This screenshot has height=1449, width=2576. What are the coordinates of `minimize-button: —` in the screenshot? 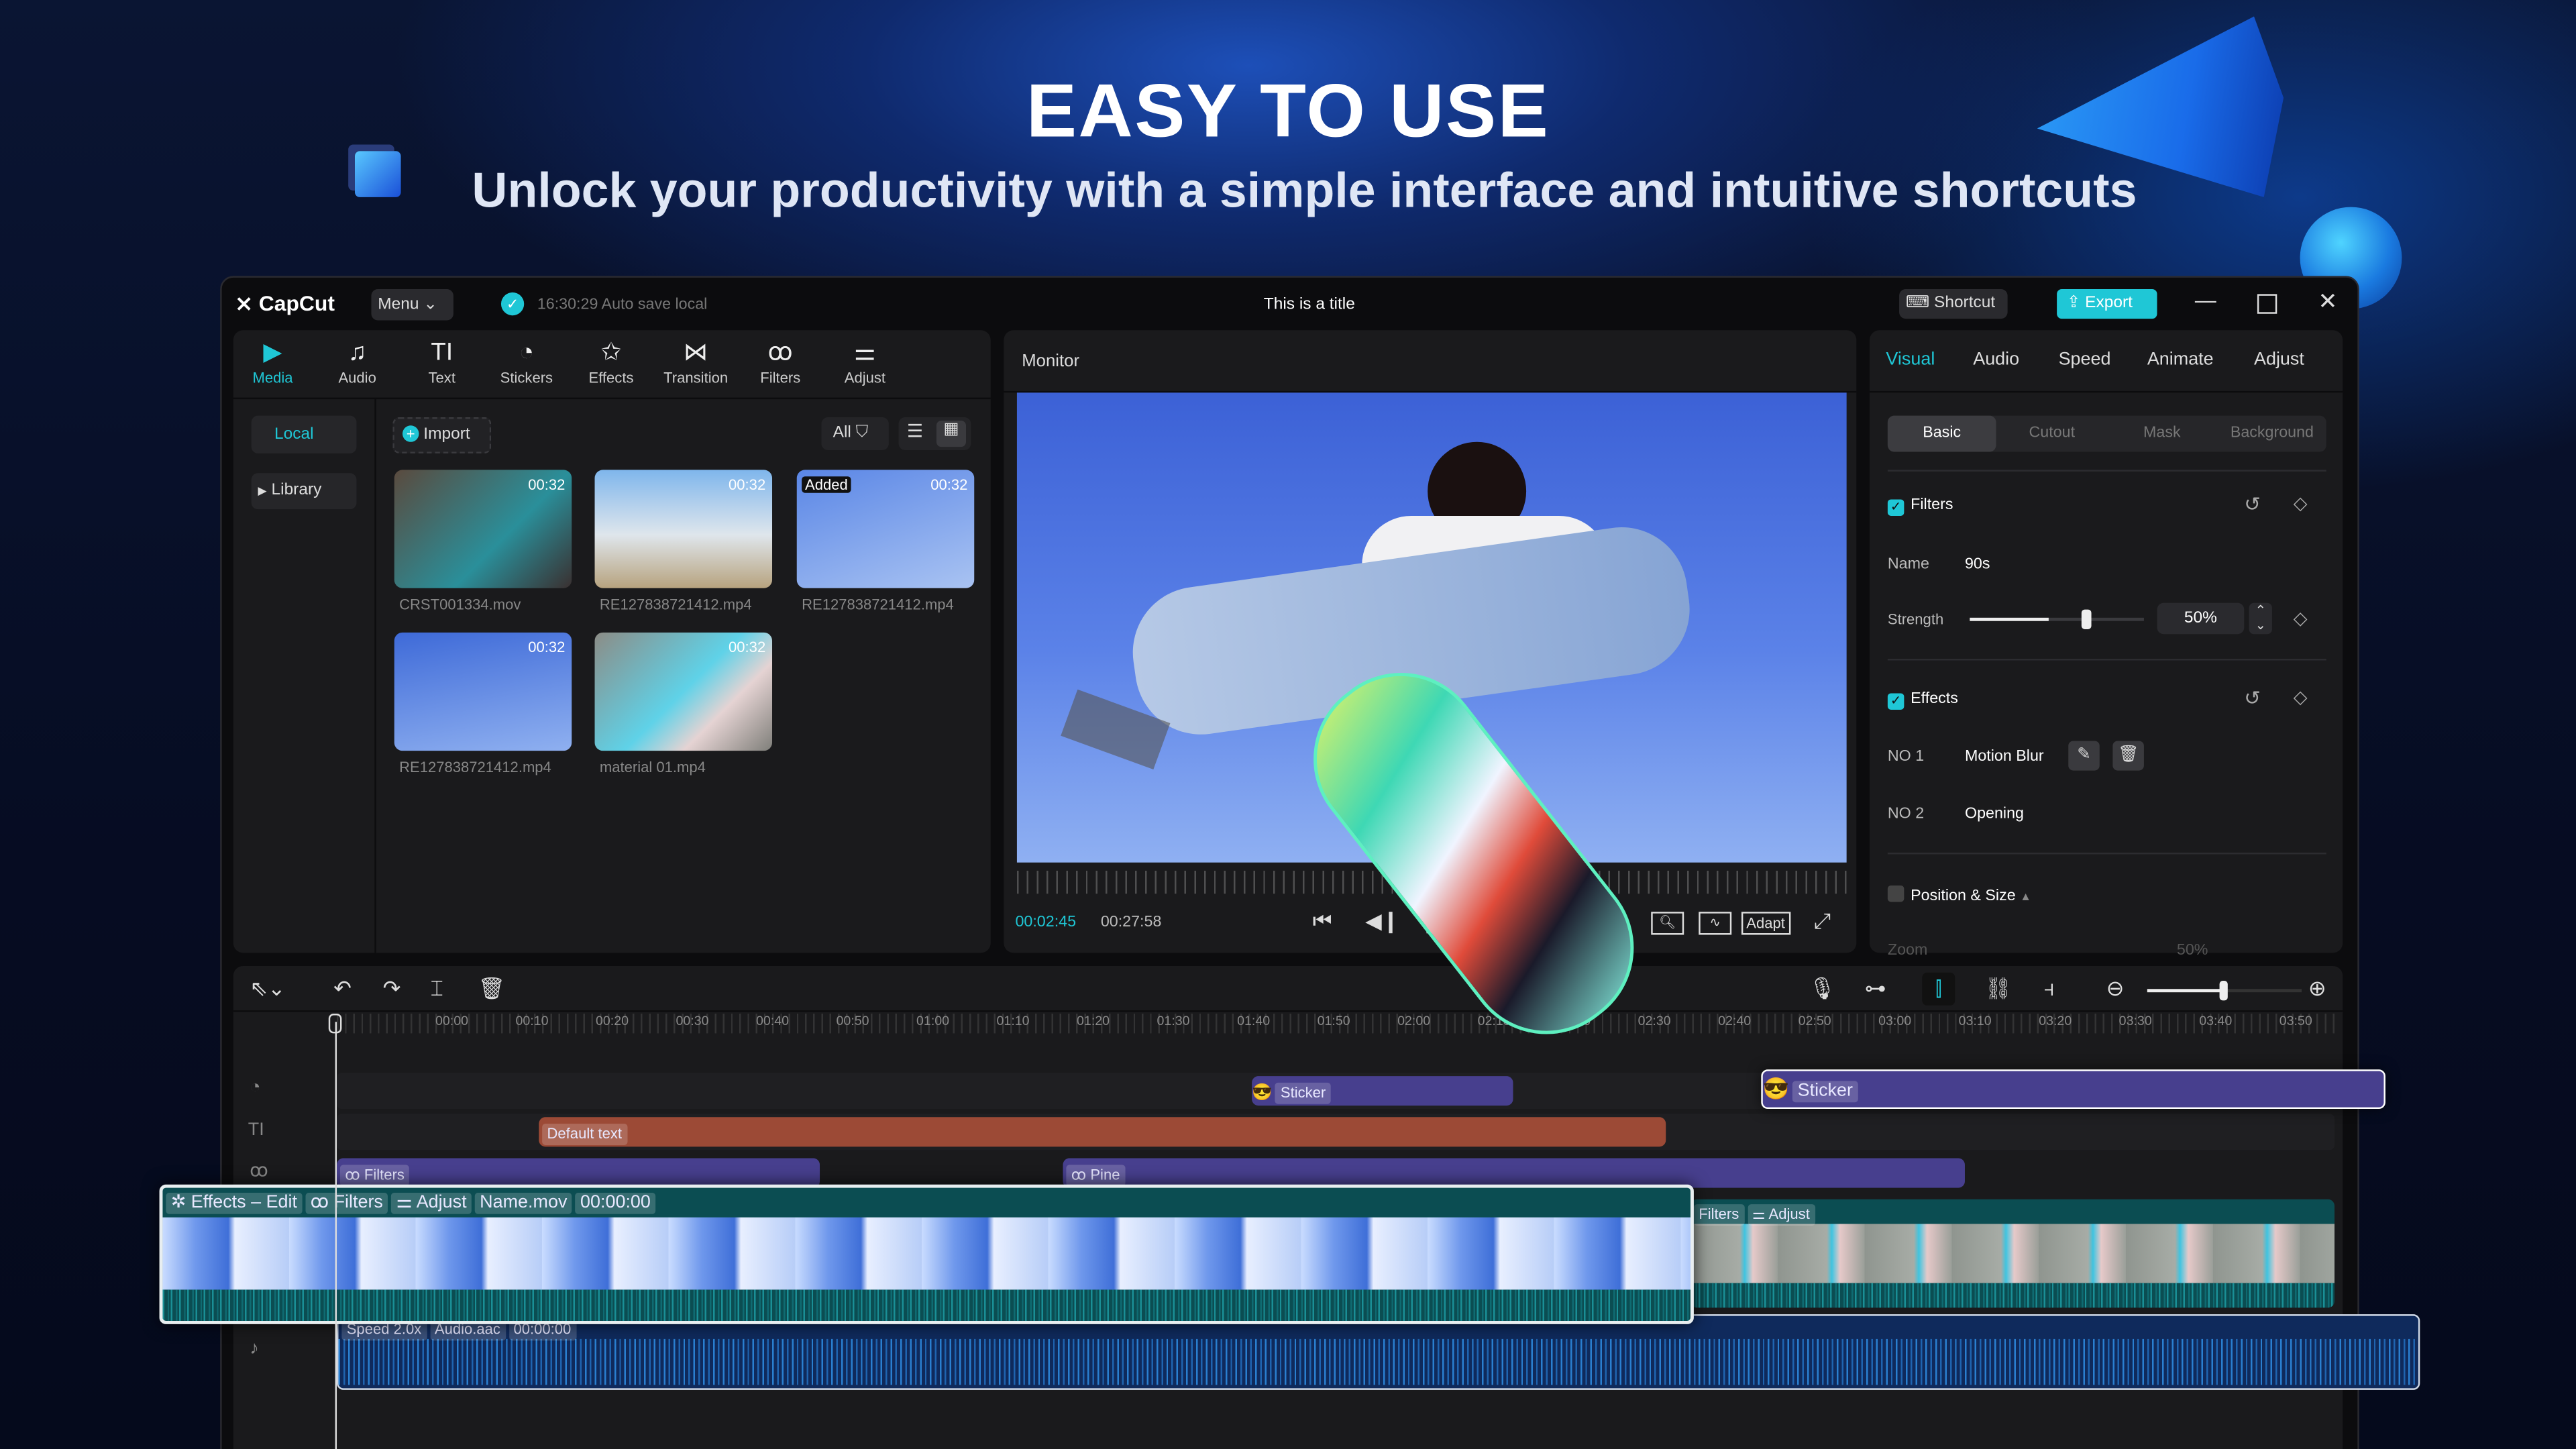 It's located at (2205, 300).